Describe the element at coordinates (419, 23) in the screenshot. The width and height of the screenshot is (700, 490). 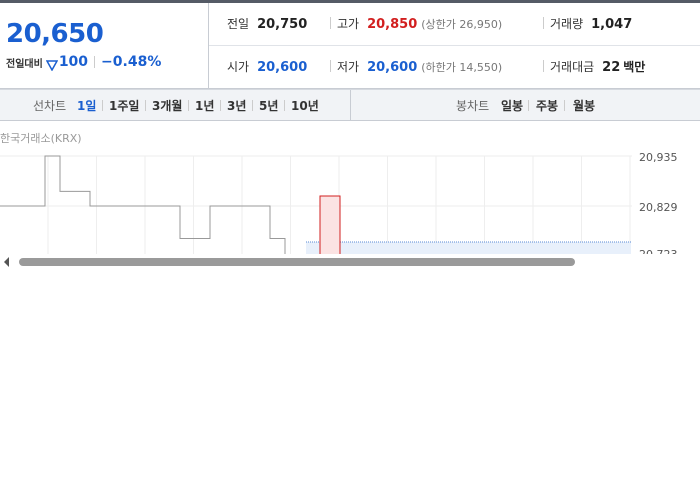
I see `stat-high: 고가 20,850 (상한가 26,950)` at that location.